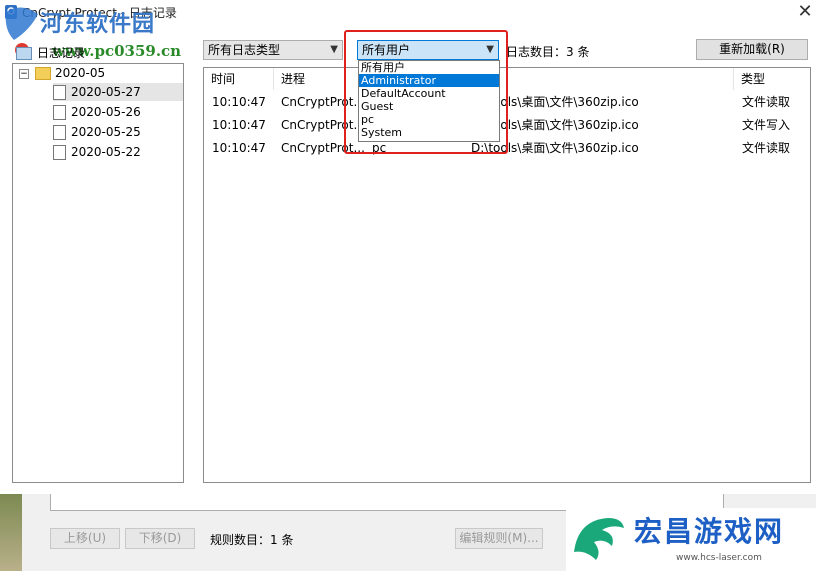 The image size is (816, 571). What do you see at coordinates (709, 531) in the screenshot?
I see `watermark-bottom-name: 宏昌游戏网` at bounding box center [709, 531].